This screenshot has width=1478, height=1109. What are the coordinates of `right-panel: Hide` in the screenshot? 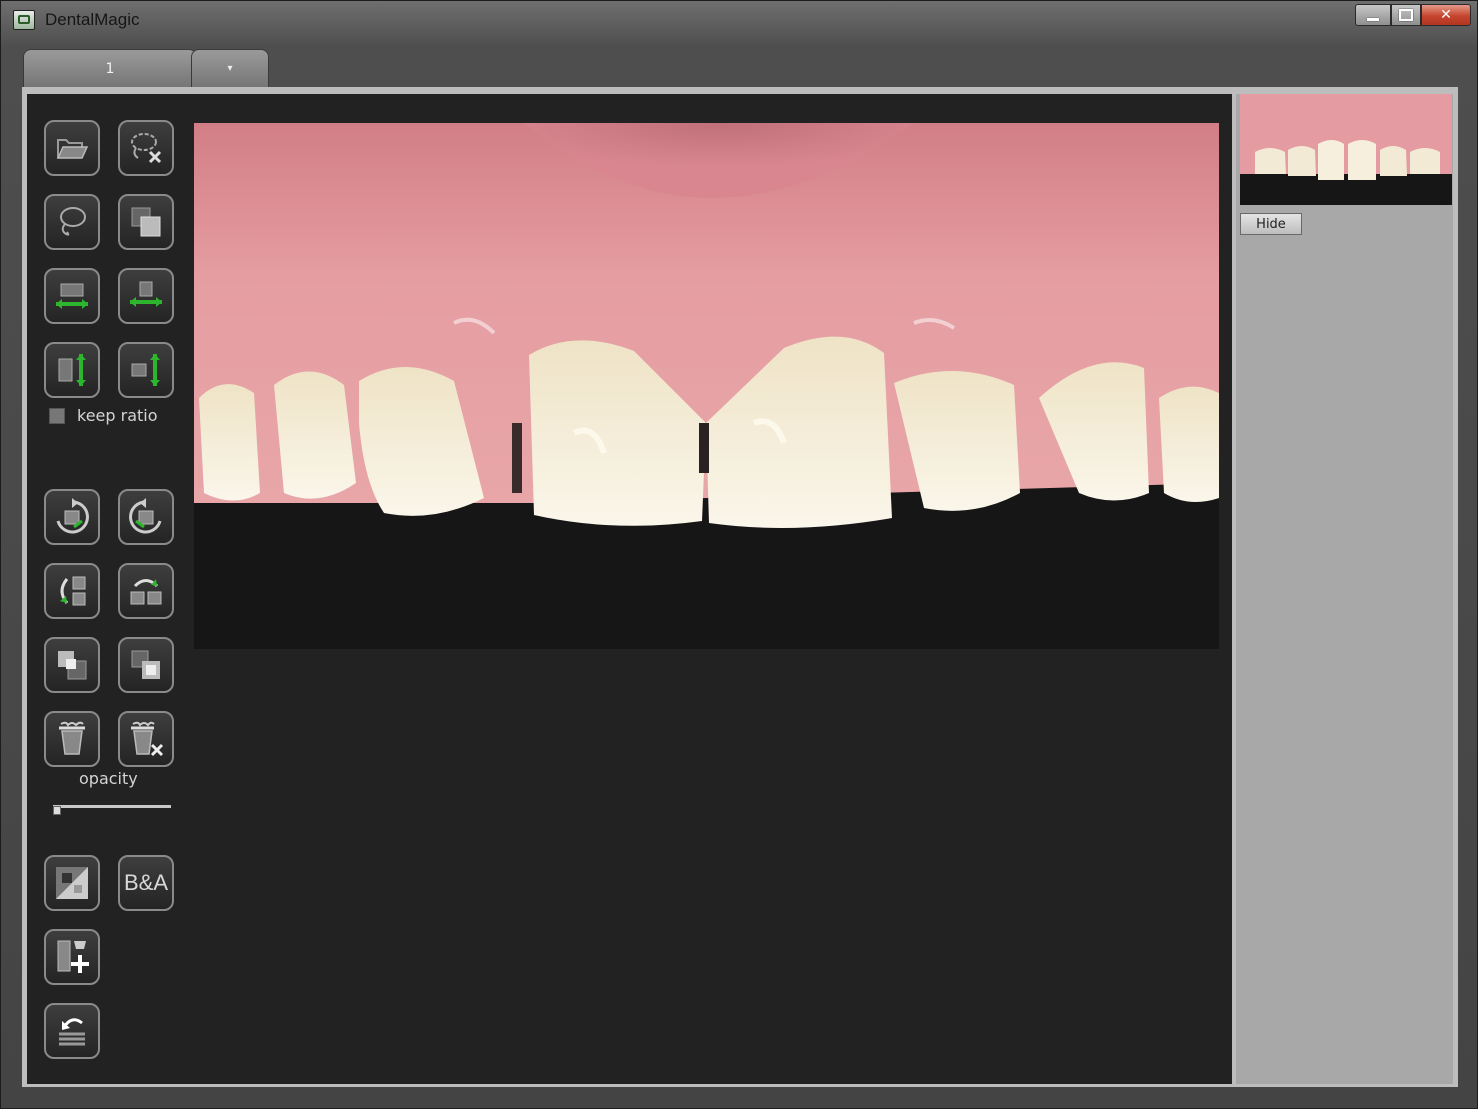 It's located at (1344, 589).